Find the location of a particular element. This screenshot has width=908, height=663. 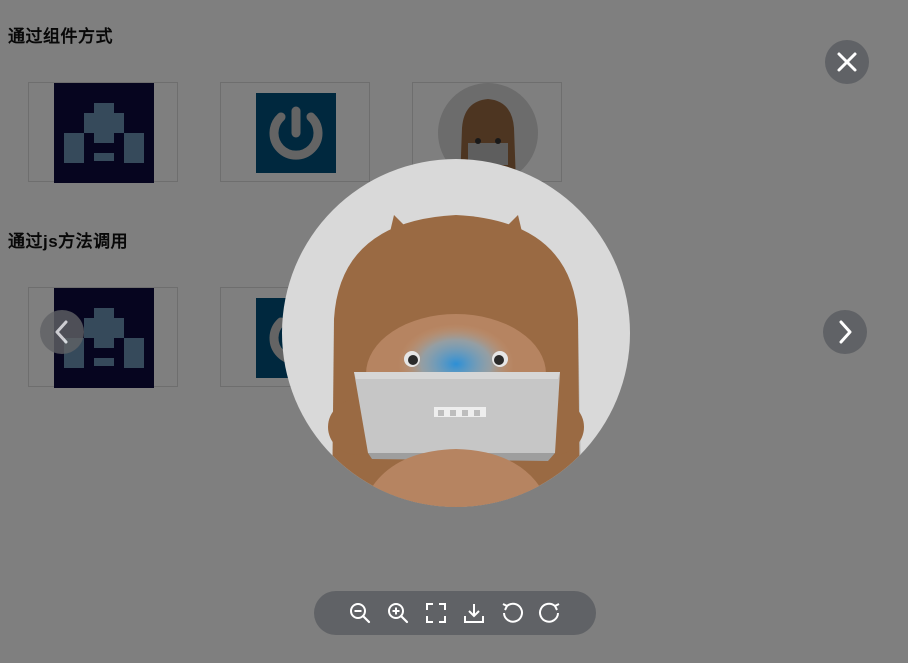

zoom-out-button is located at coordinates (360, 613).